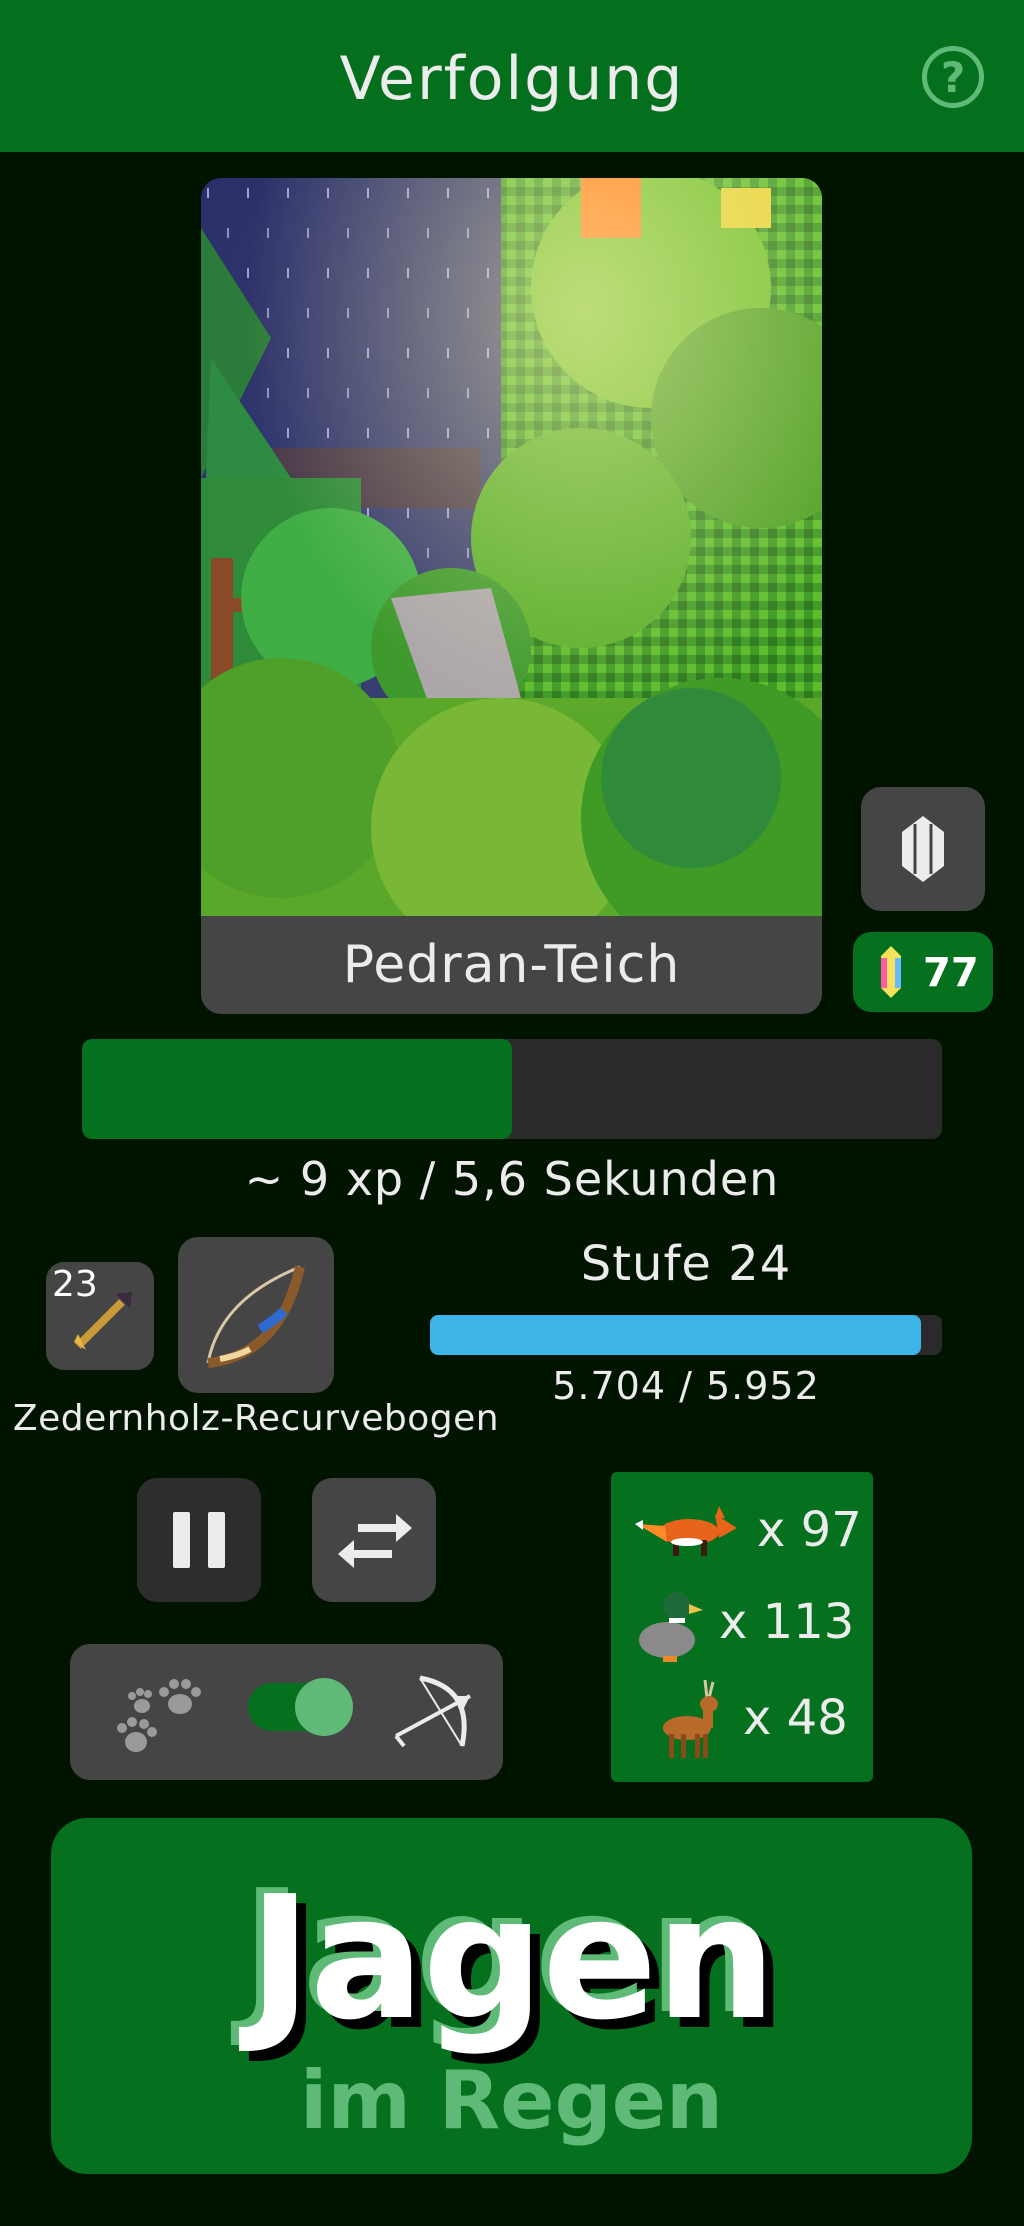 This screenshot has height=2226, width=1024. What do you see at coordinates (953, 77) in the screenshot?
I see `question-circle-icon: ?` at bounding box center [953, 77].